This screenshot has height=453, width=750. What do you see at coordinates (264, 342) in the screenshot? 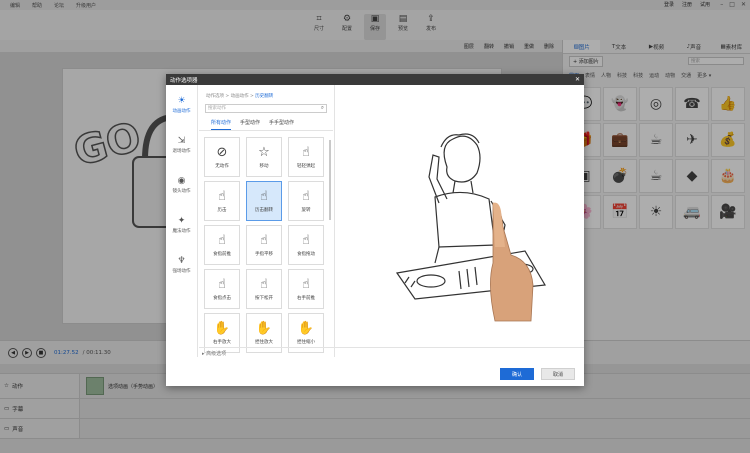
I see `action-label: 捏住放大` at bounding box center [264, 342].